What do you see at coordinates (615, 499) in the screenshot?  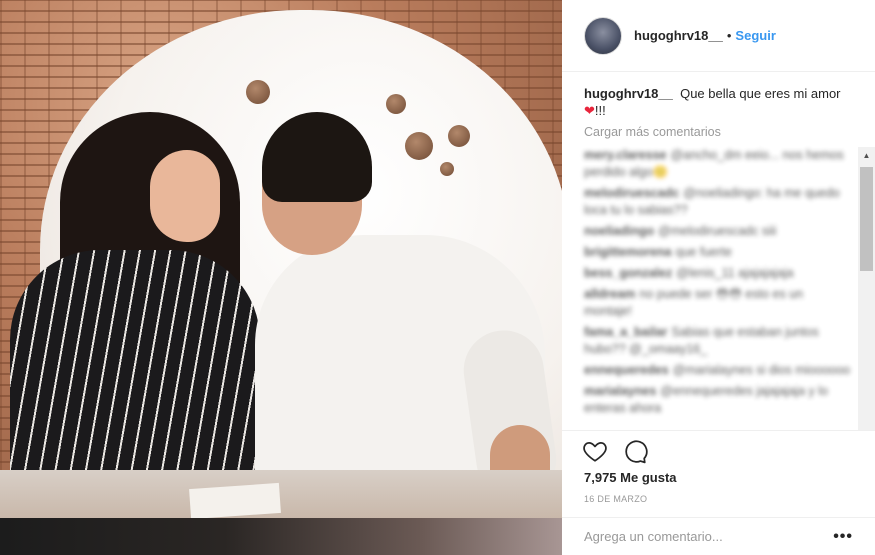 I see `post-date: 16 DE MARZO` at bounding box center [615, 499].